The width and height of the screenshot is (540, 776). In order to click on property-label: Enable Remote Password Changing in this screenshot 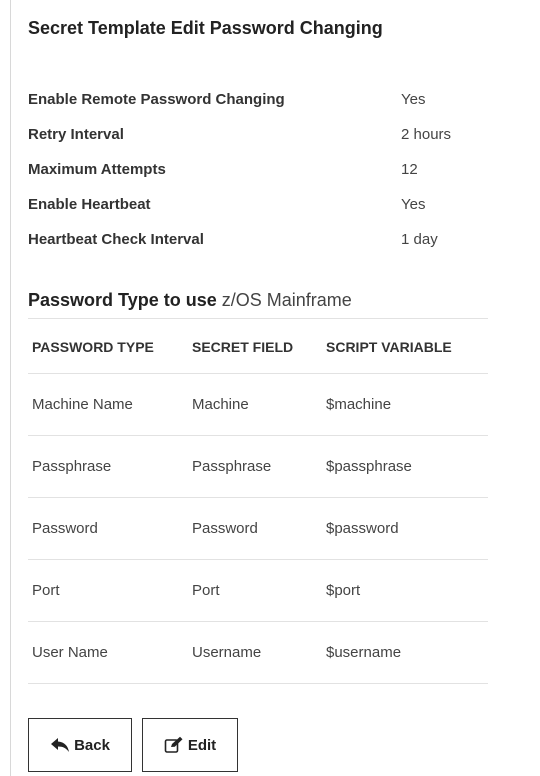, I will do `click(156, 99)`.